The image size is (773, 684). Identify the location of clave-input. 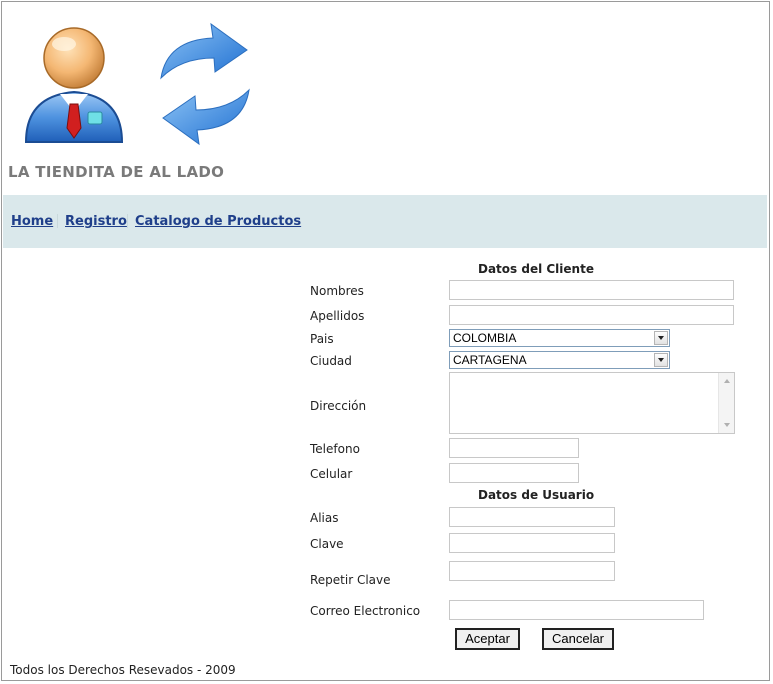
(532, 543).